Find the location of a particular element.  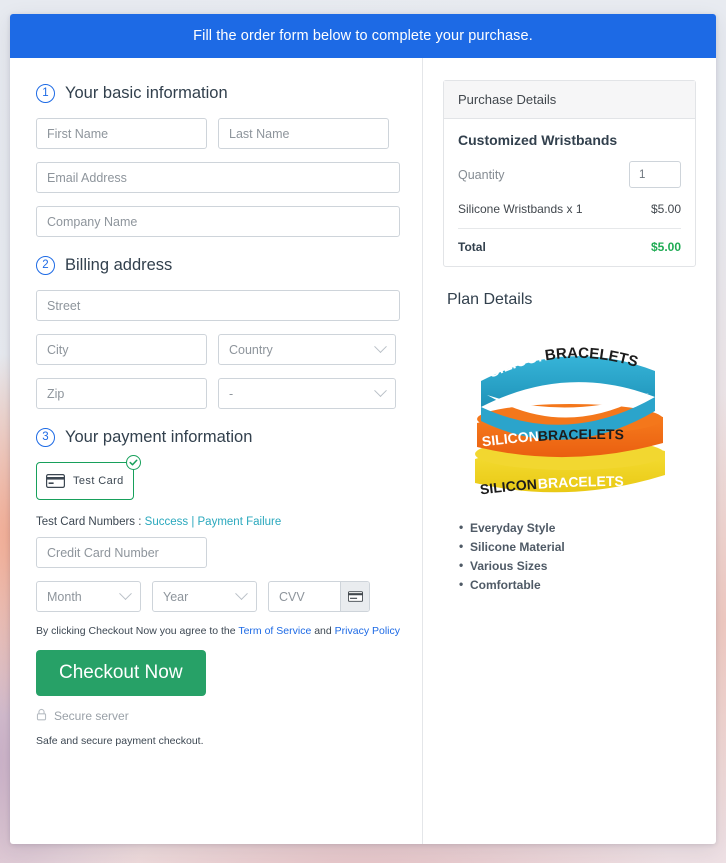

city-country-row: City Country is located at coordinates (218, 349).